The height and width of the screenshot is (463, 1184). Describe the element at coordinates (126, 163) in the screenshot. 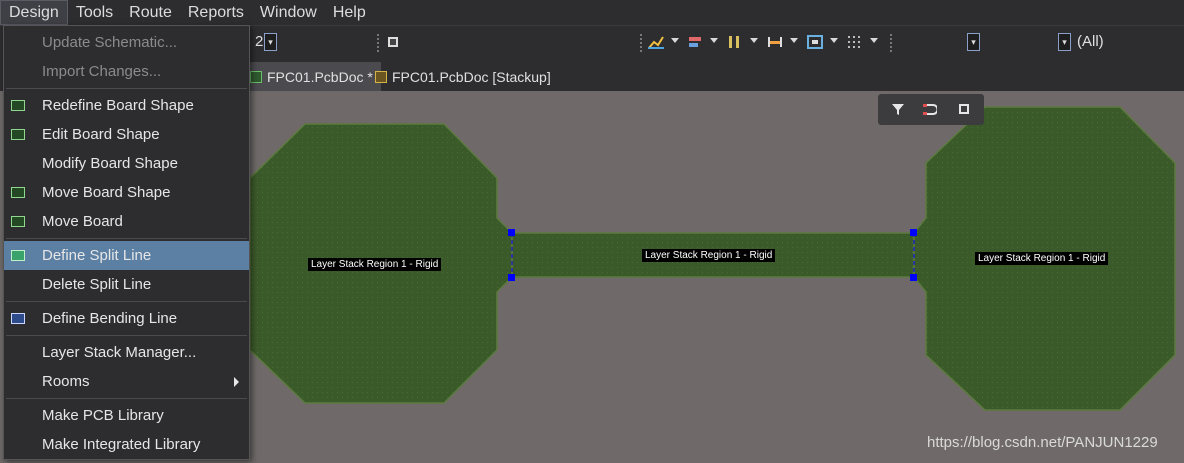

I see `menu-item-modify-board-shape: Modify Board Shape` at that location.